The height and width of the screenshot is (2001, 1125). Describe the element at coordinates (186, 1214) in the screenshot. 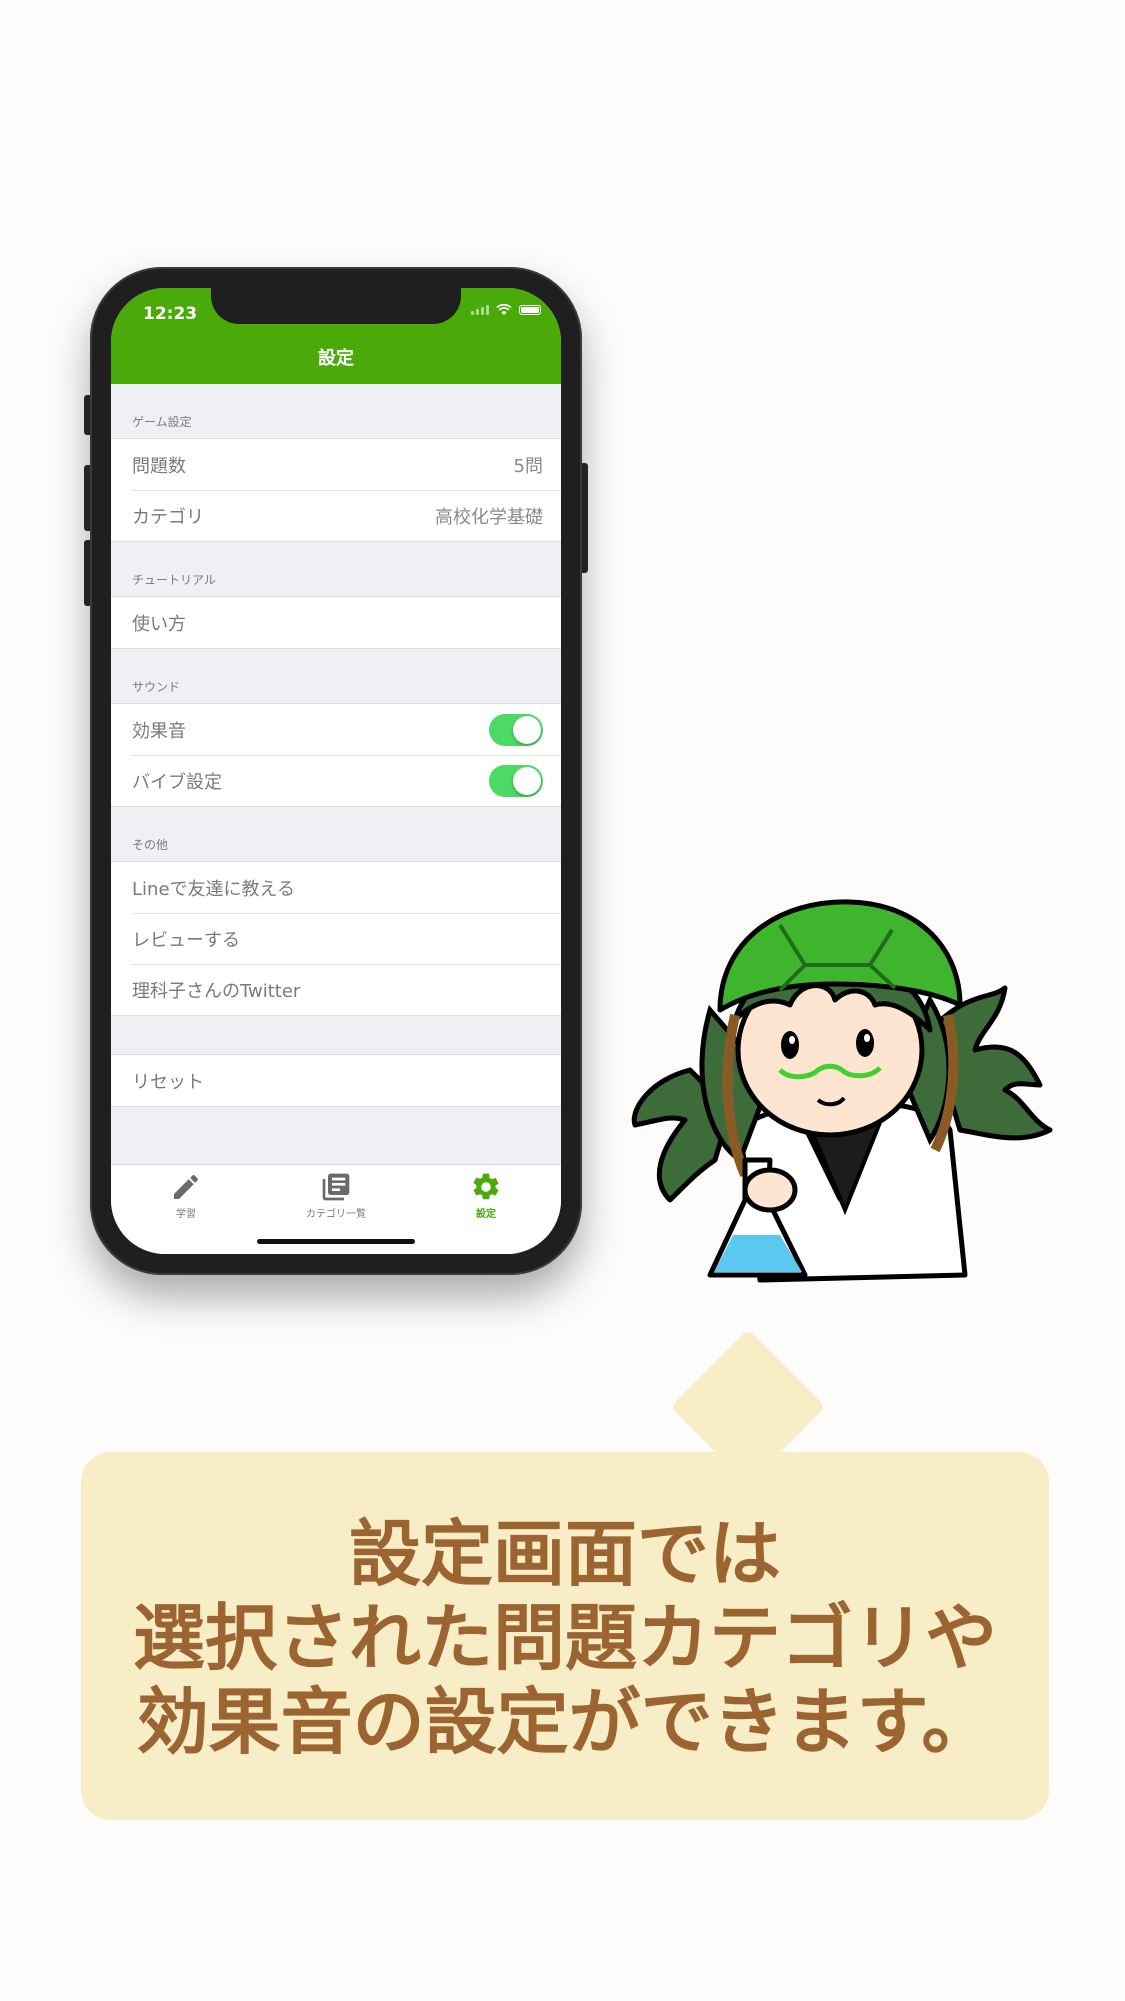

I see `tab-label: 学習` at that location.